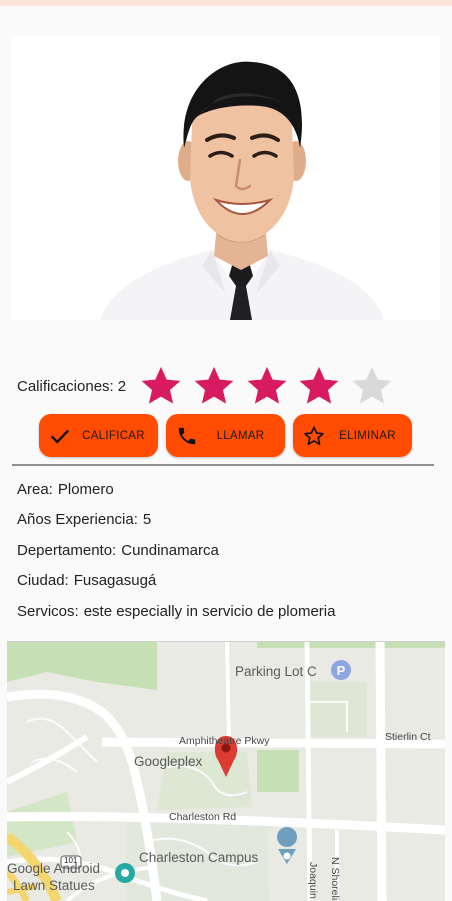  What do you see at coordinates (187, 436) in the screenshot?
I see `phone-icon` at bounding box center [187, 436].